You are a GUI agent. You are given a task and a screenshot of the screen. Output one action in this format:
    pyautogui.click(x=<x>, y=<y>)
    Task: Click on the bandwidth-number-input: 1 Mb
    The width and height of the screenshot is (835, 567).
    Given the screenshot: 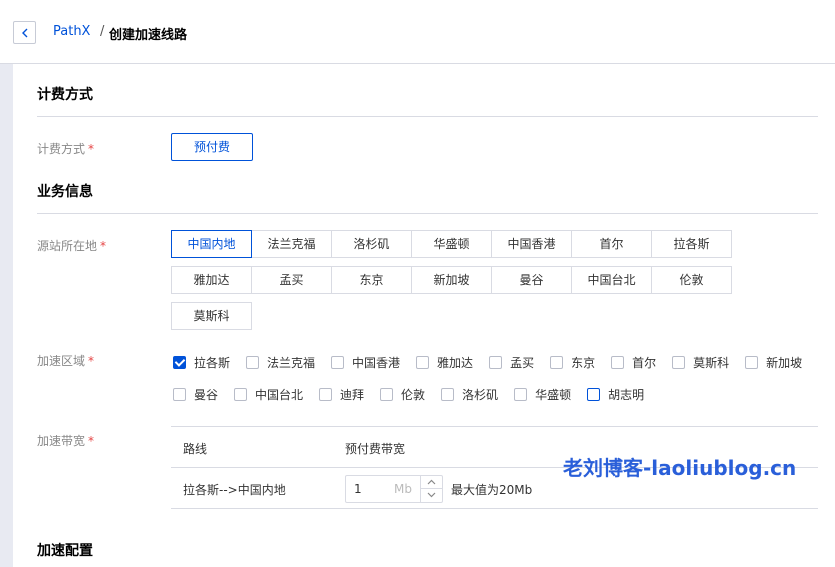 What is the action you would take?
    pyautogui.click(x=394, y=489)
    